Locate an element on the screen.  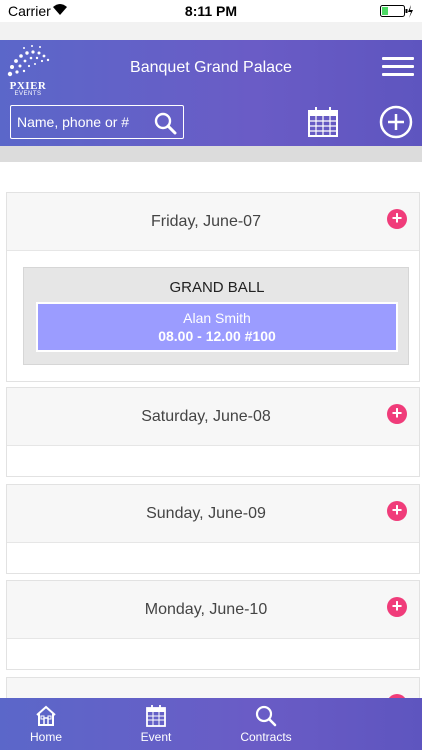
battery-icon is located at coordinates (397, 13).